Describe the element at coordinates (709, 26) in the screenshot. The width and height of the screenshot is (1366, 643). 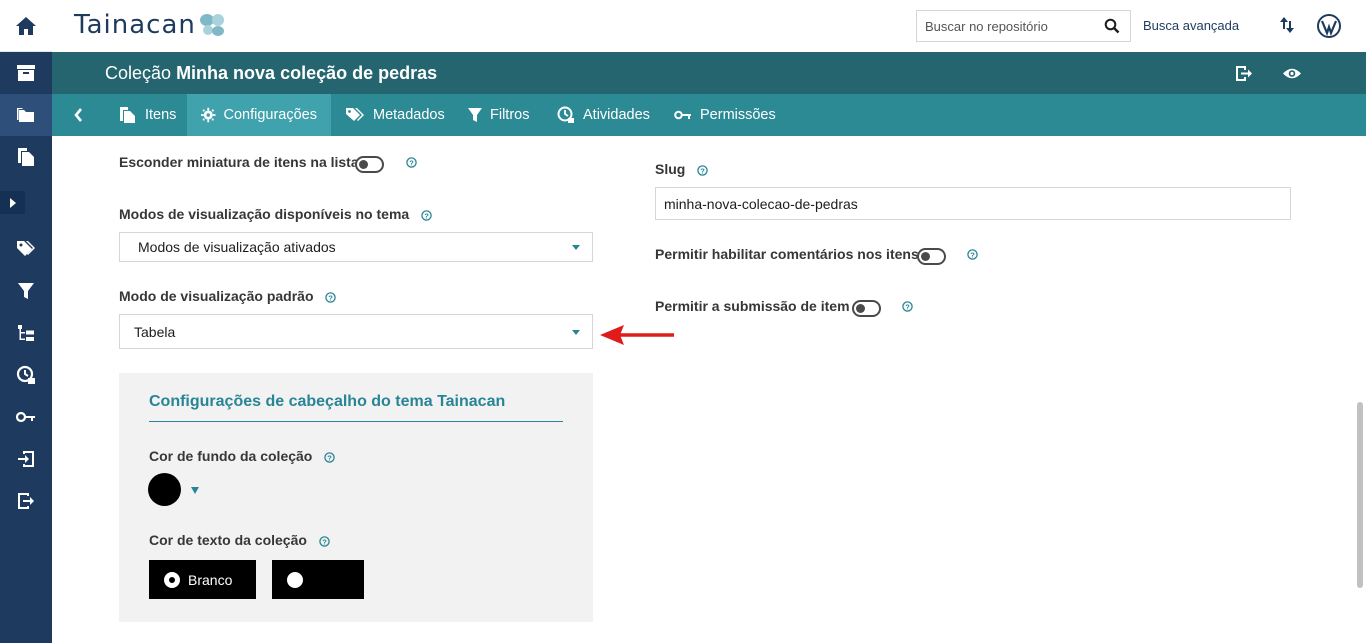
I see `top-header: Tainacan Busca avançada` at that location.